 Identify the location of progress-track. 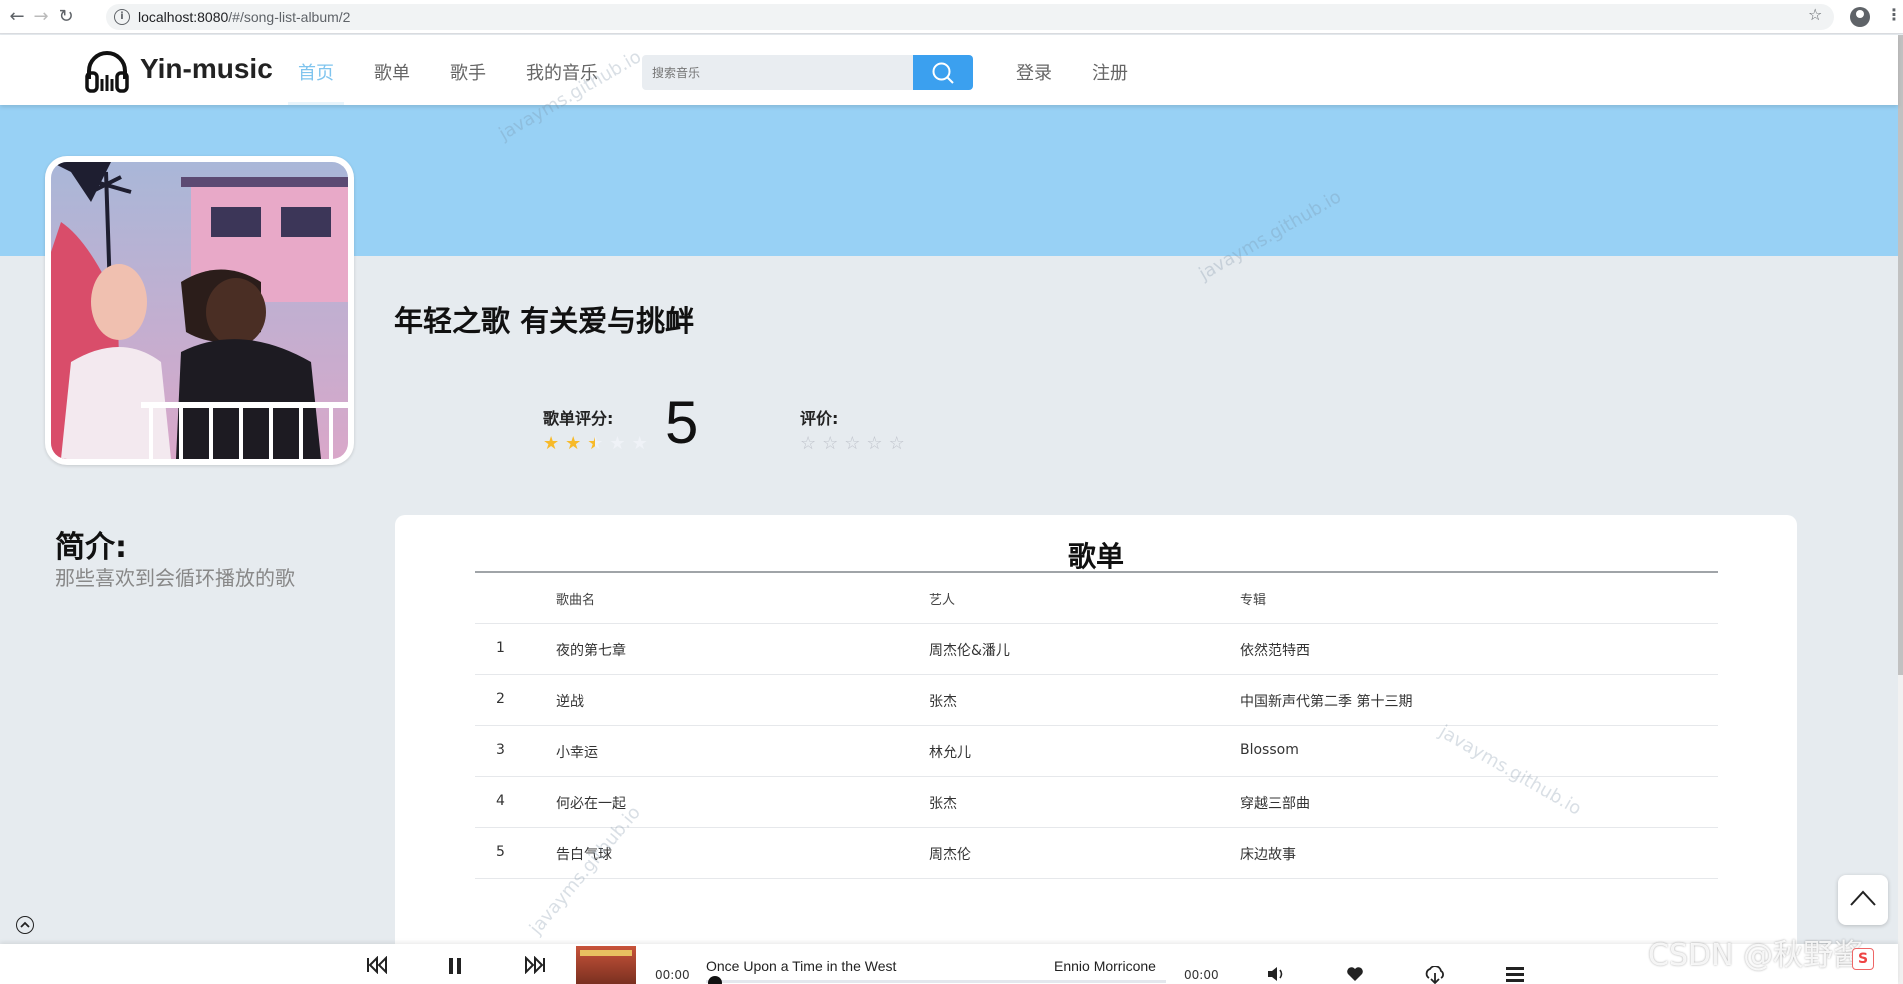
(936, 981).